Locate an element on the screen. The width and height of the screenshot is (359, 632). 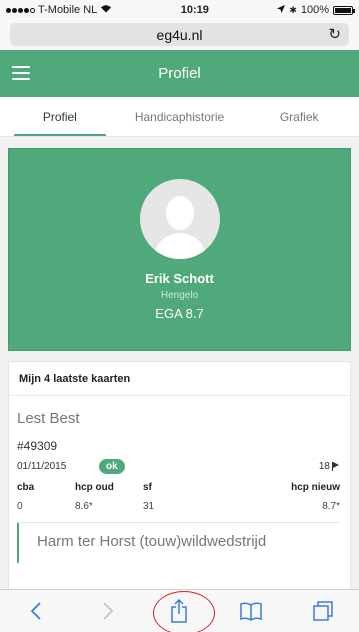
card-name: Harm ter Horst (touw)wildwedstrijd is located at coordinates (152, 541).